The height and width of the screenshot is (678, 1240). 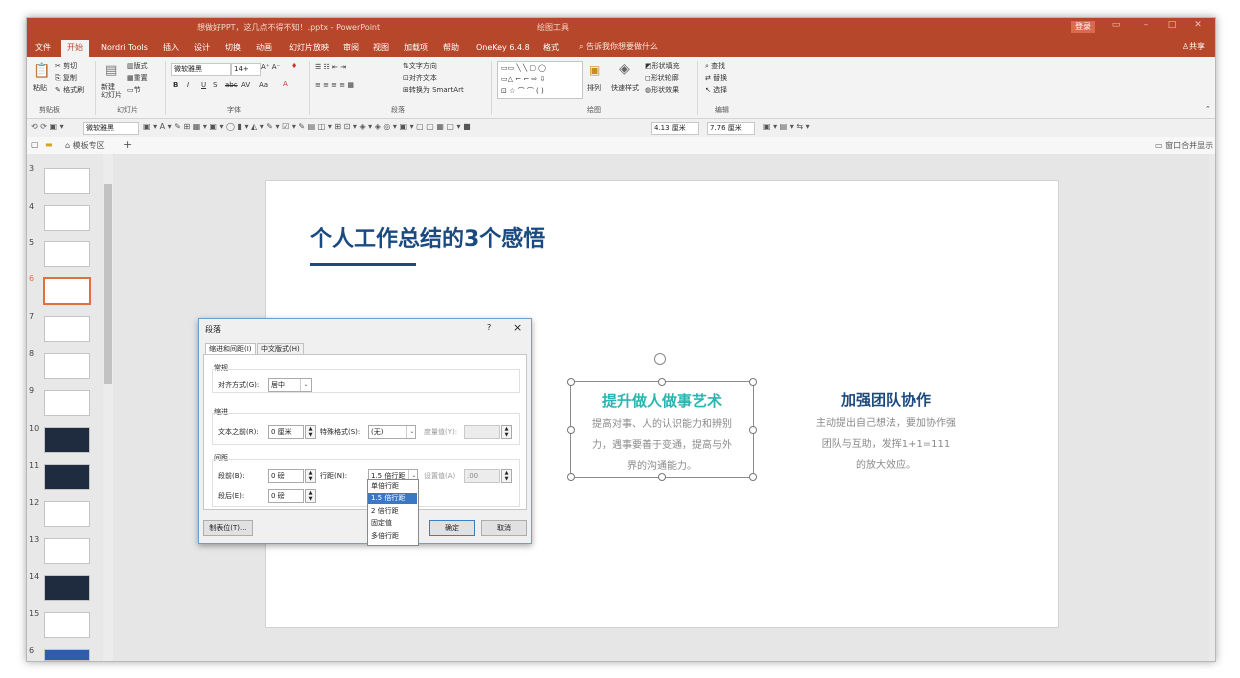 I want to click on collapse-ribbon-icon: ⌃, so click(x=1208, y=109).